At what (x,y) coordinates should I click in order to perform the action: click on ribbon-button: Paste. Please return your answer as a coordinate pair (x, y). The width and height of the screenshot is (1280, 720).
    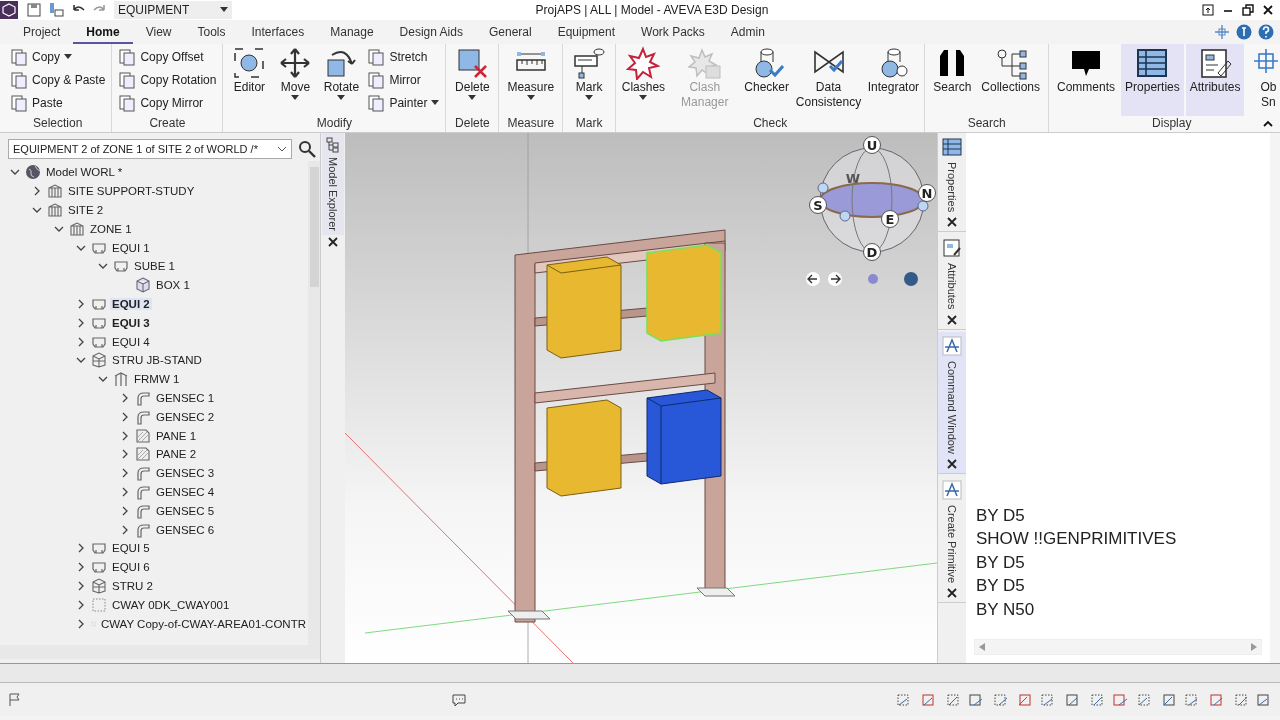
    Looking at the image, I should click on (58, 102).